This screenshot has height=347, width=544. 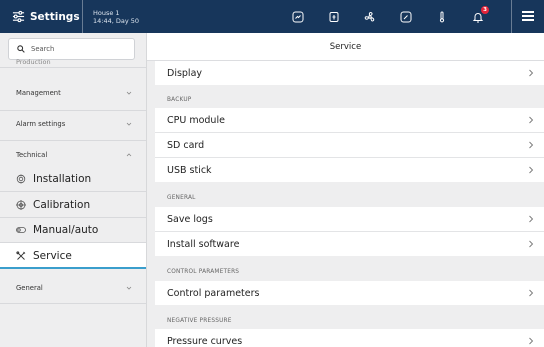 What do you see at coordinates (479, 15) in the screenshot?
I see `bell-icon: 3` at bounding box center [479, 15].